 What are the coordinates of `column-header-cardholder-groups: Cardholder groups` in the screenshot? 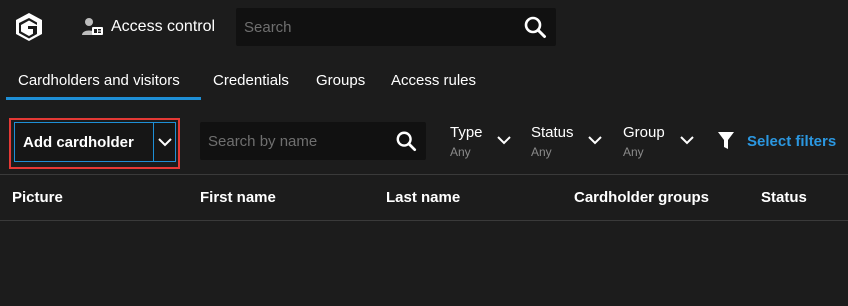 It's located at (641, 197).